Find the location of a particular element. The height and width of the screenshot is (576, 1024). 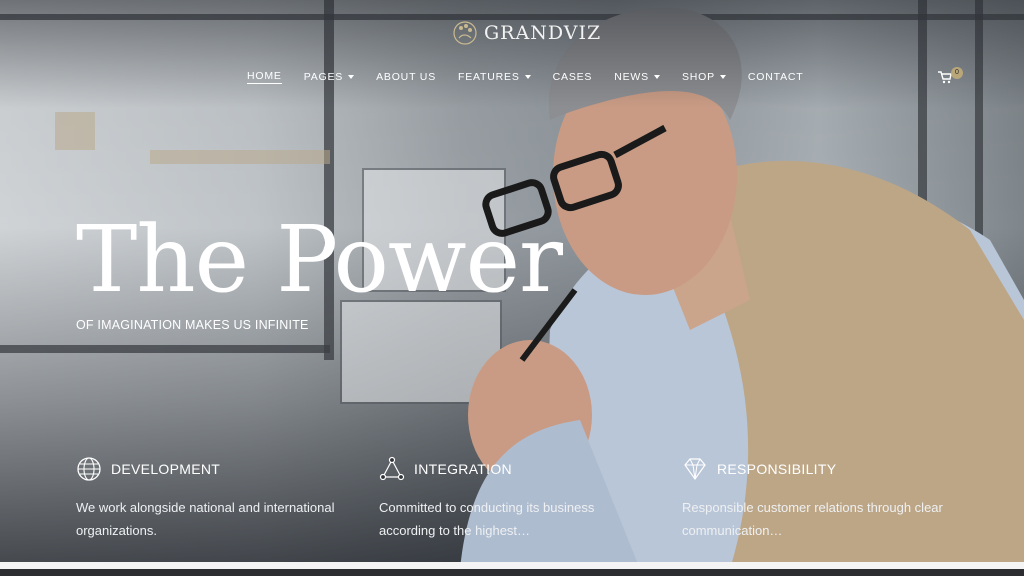

cart-button: 0 is located at coordinates (951, 76).